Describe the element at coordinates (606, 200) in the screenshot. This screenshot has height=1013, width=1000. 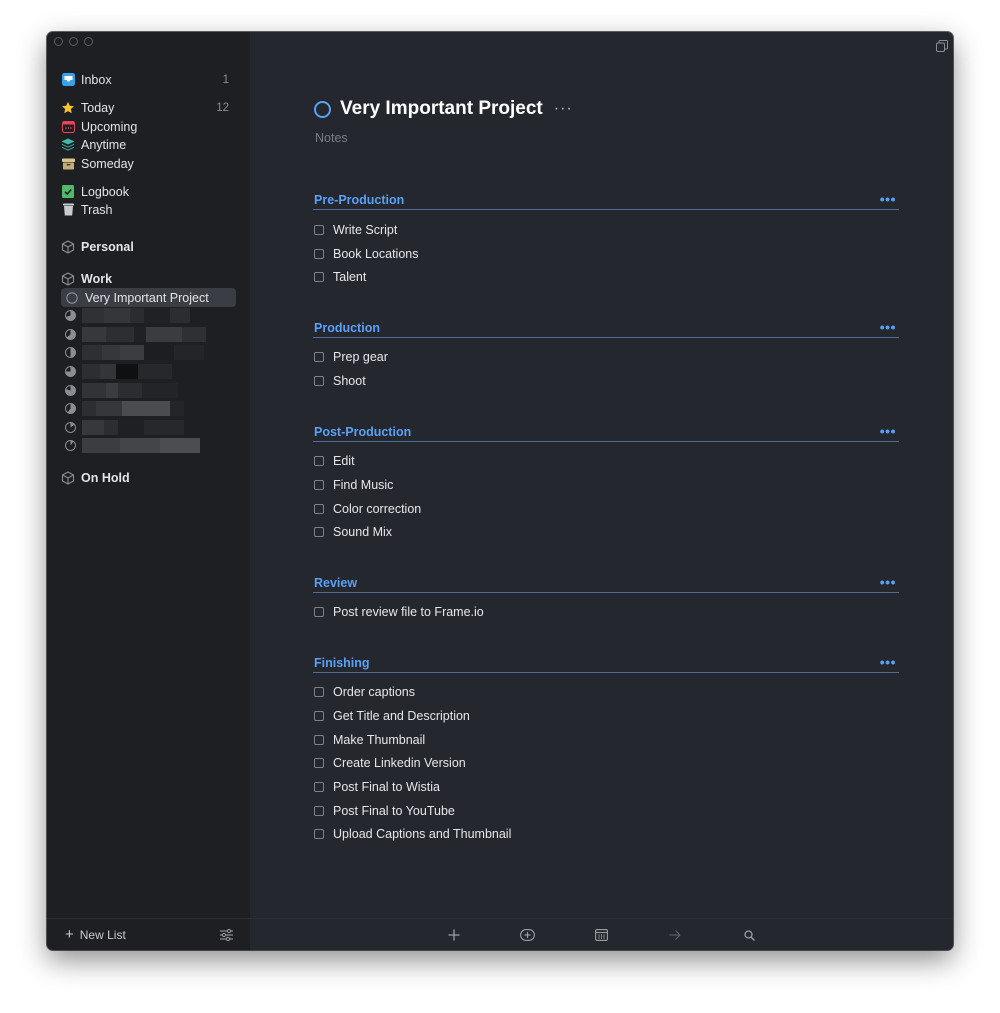
I see `section-heading: Pre-Production •••` at that location.